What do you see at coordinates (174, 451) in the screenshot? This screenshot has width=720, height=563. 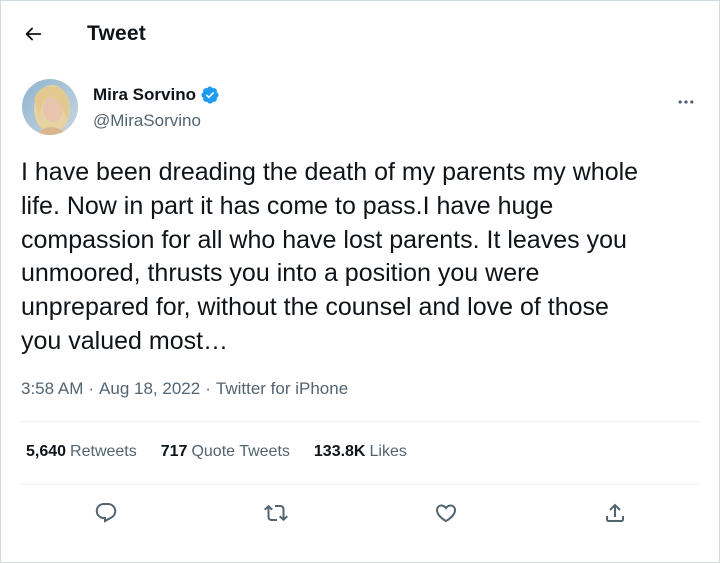 I see `quotes-count: 717` at bounding box center [174, 451].